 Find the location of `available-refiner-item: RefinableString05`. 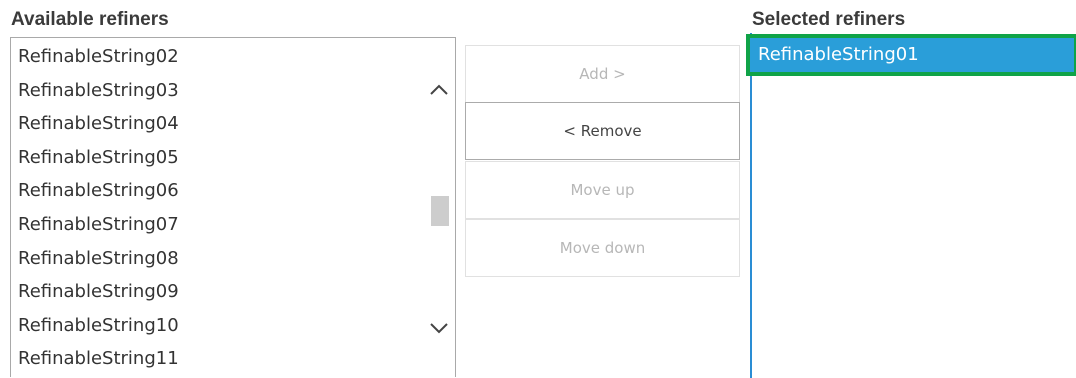

available-refiner-item: RefinableString05 is located at coordinates (98, 158).